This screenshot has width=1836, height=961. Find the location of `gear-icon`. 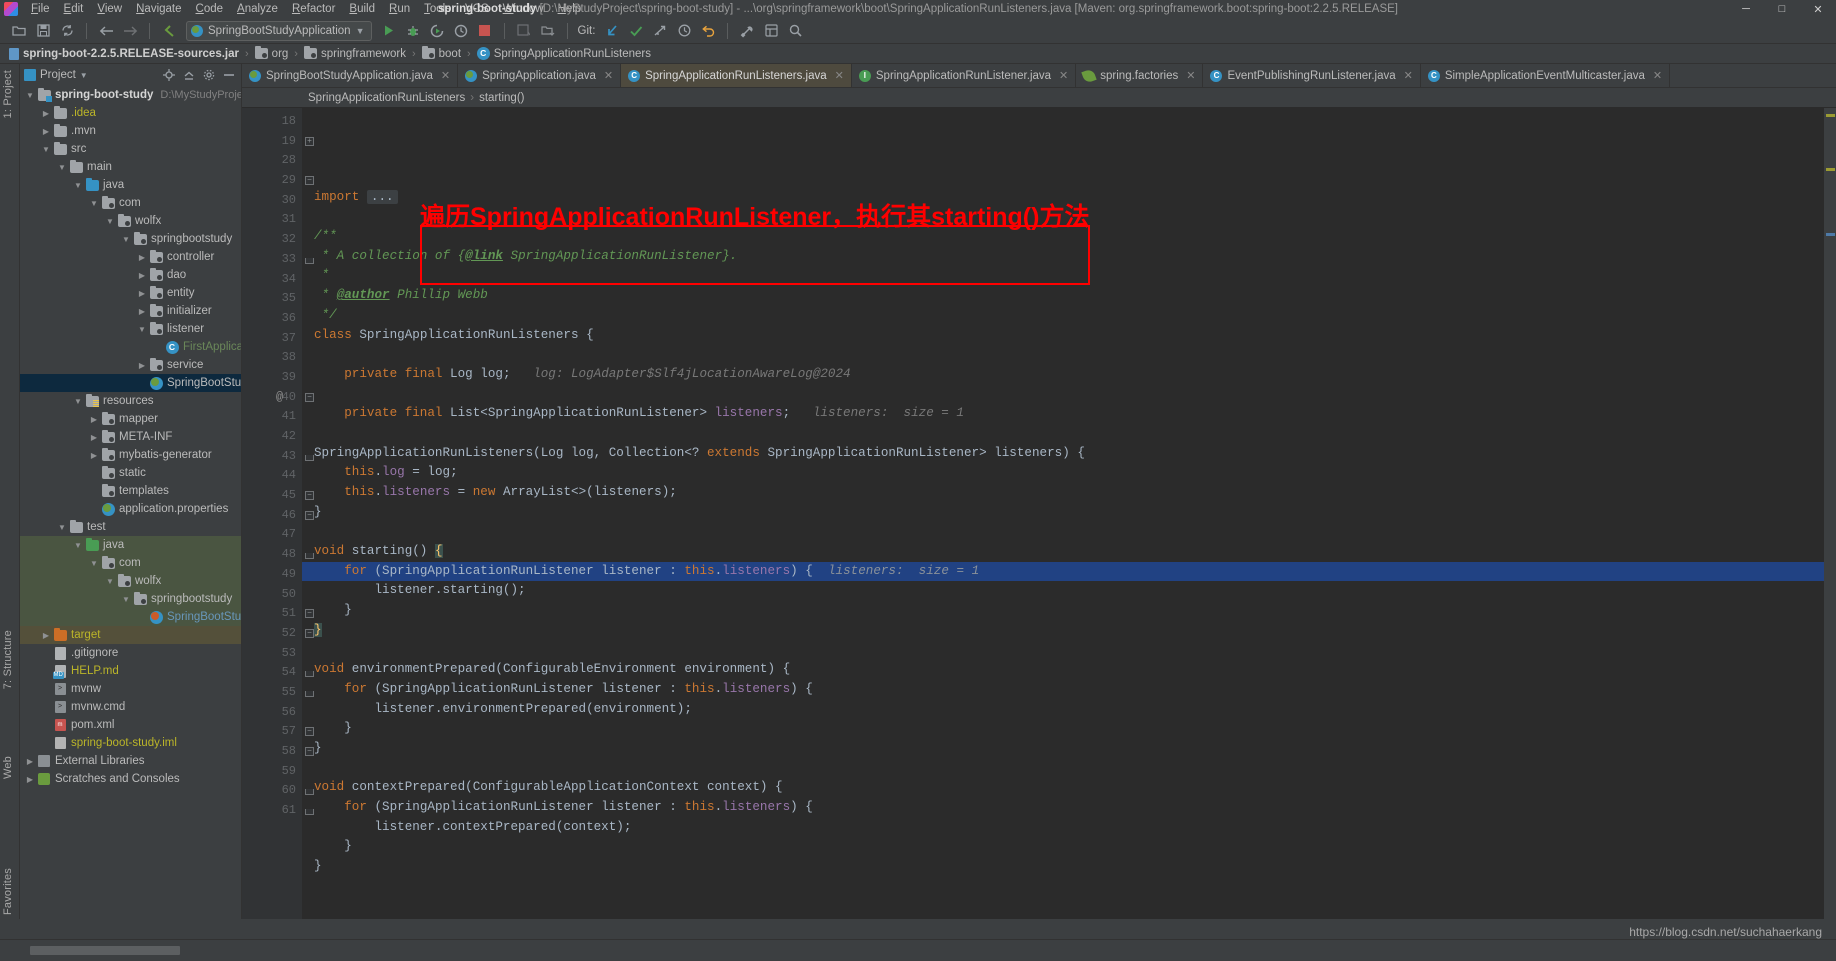

gear-icon is located at coordinates (209, 75).